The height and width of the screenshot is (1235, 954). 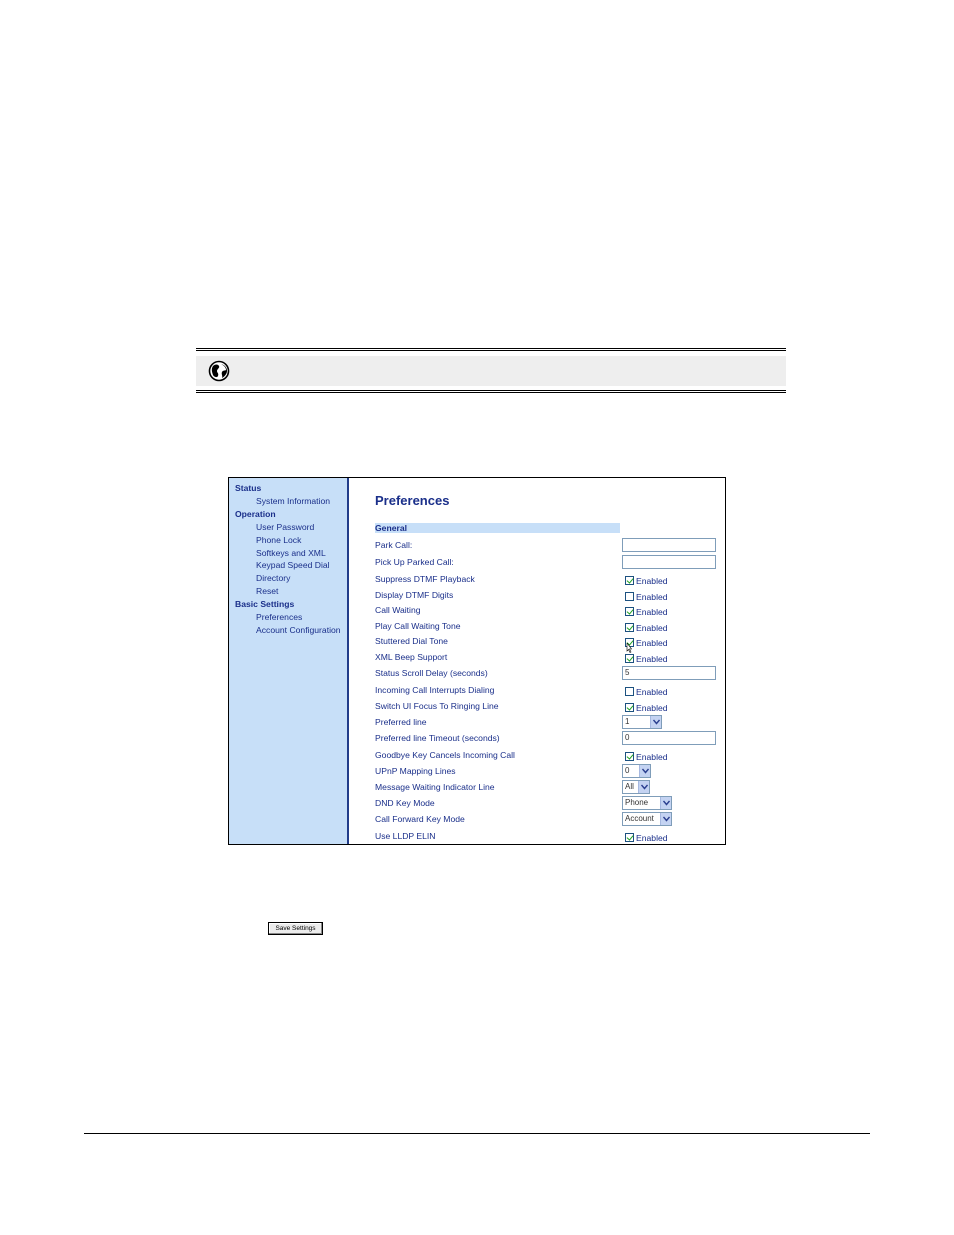 What do you see at coordinates (637, 802) in the screenshot?
I see `select-value: Phone` at bounding box center [637, 802].